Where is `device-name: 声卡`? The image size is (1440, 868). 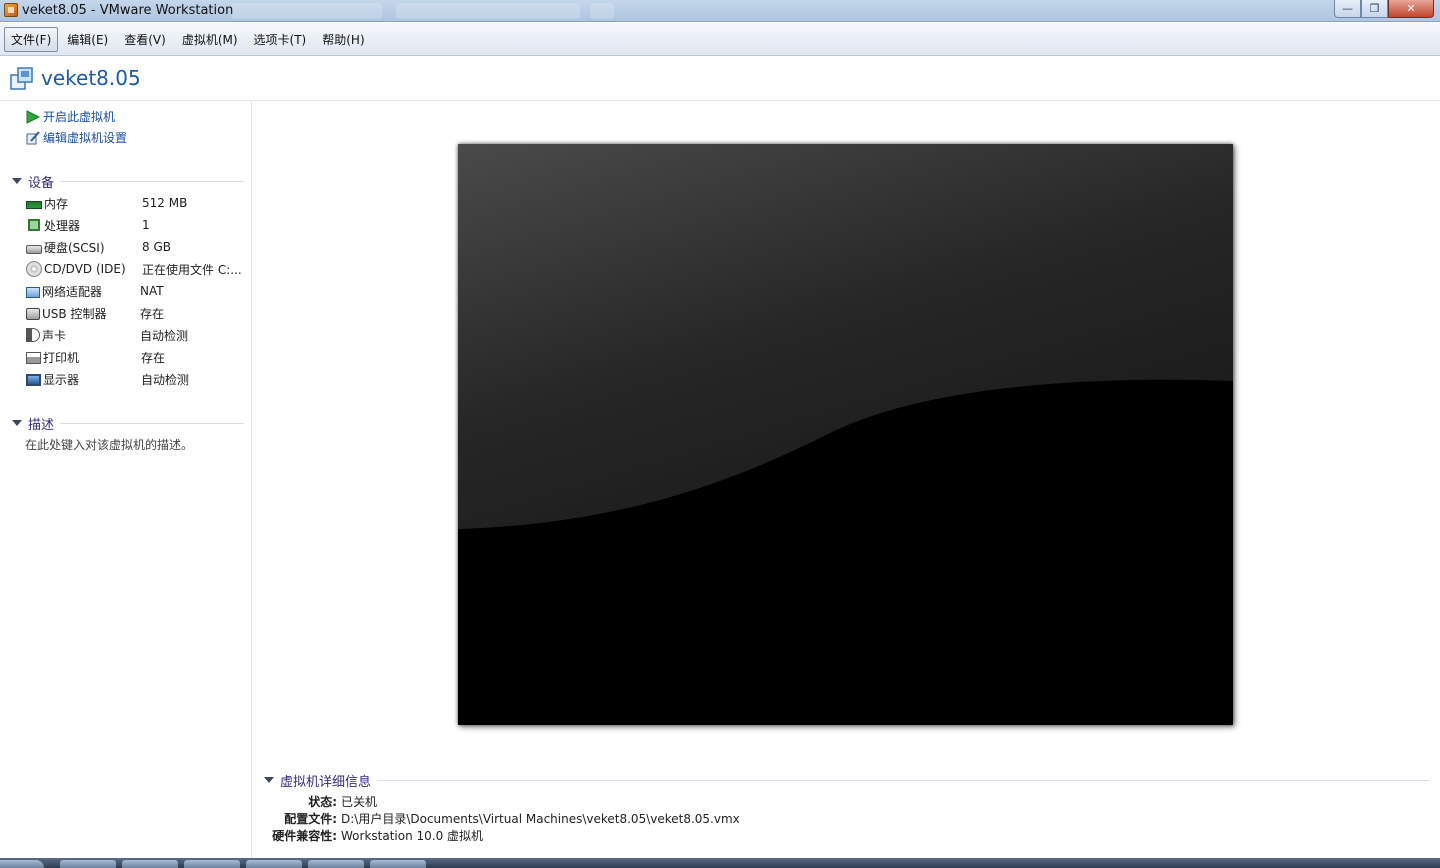
device-name: 声卡 is located at coordinates (54, 335).